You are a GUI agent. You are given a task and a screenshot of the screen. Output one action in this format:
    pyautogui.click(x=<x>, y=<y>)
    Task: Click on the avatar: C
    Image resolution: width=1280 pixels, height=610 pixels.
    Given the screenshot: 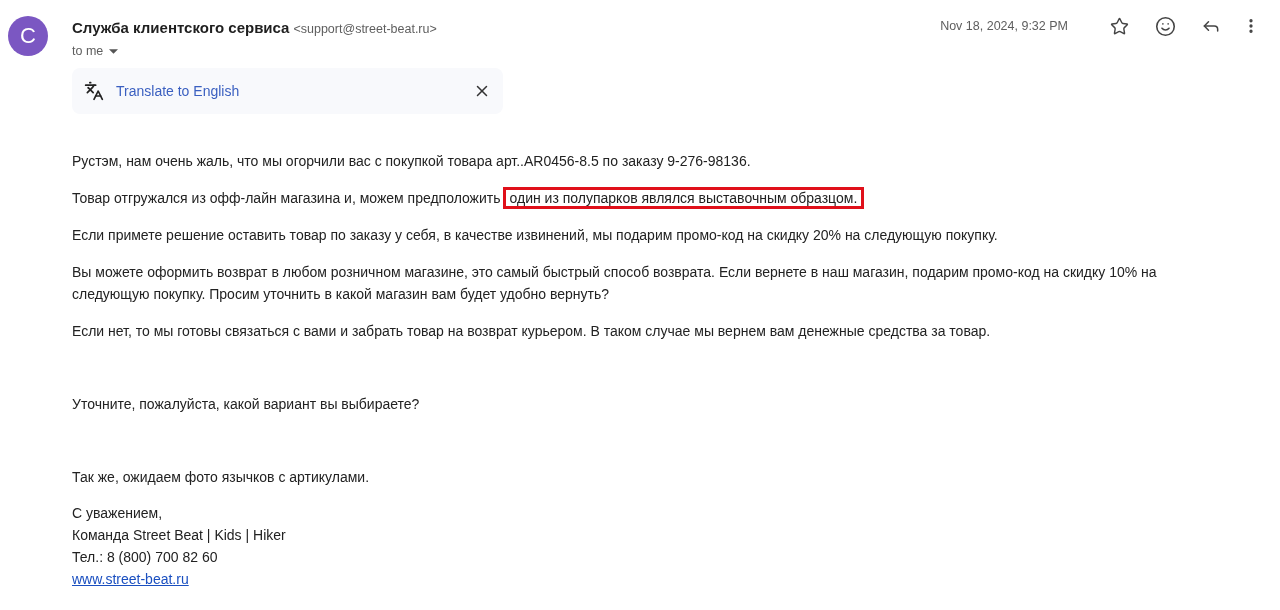 What is the action you would take?
    pyautogui.click(x=28, y=36)
    